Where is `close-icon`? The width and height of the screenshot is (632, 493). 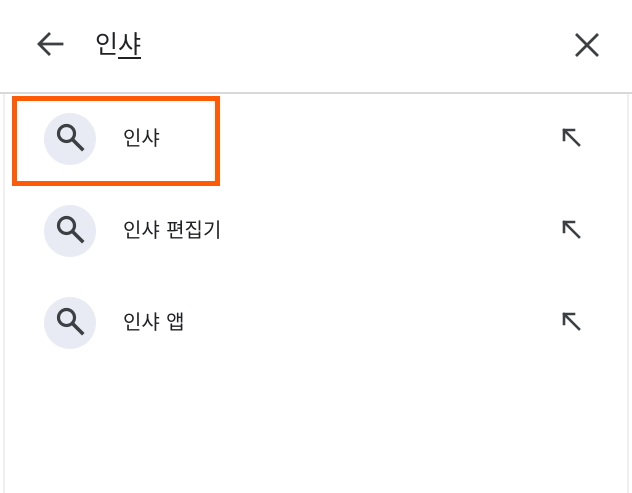 close-icon is located at coordinates (587, 47).